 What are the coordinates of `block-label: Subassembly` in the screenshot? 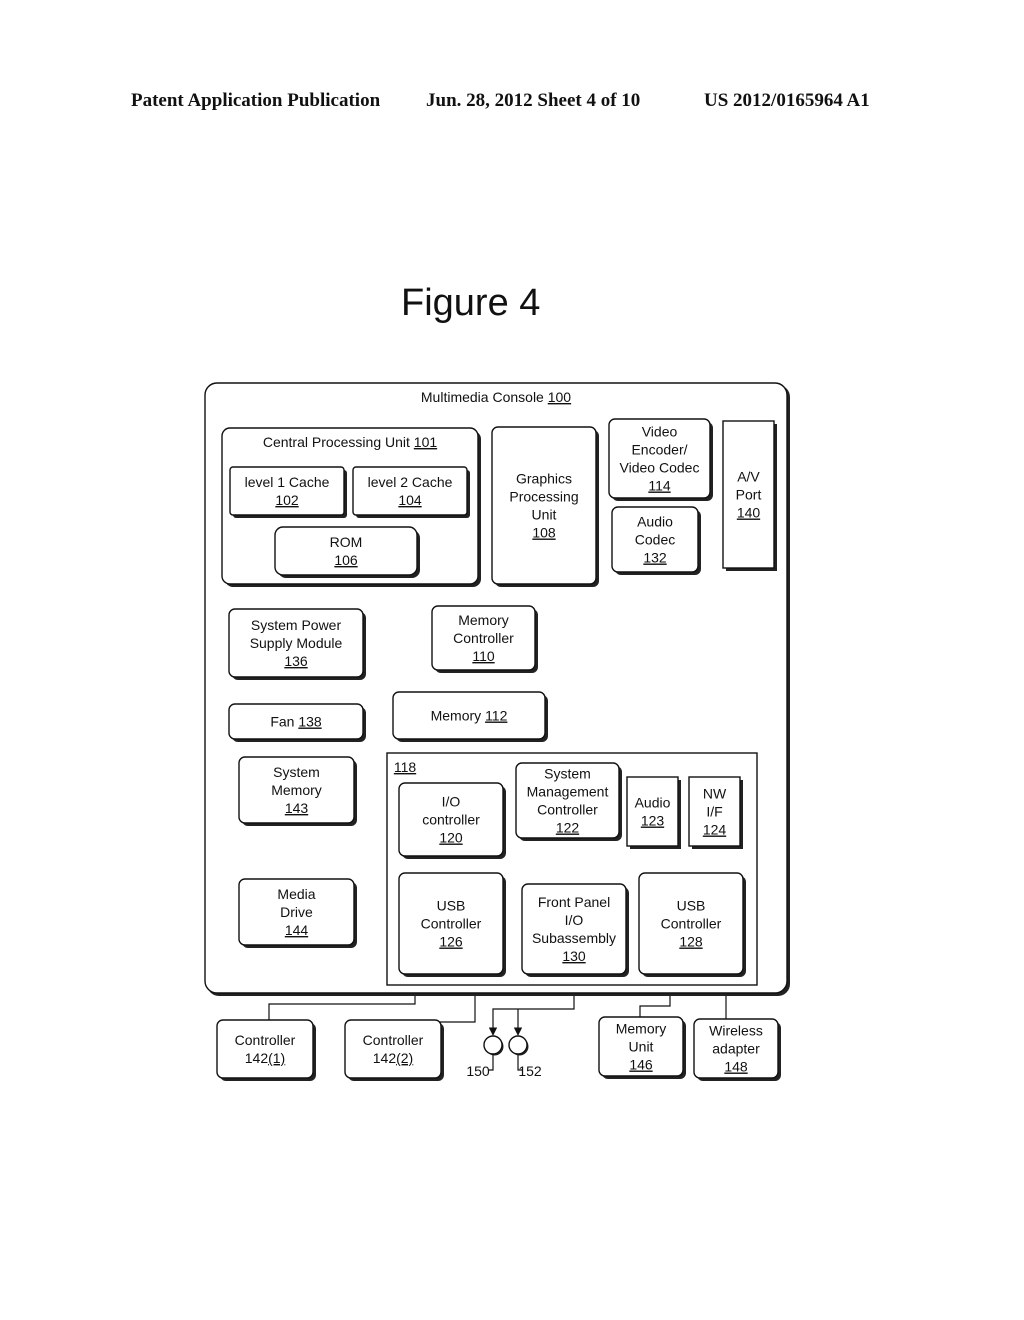 It's located at (574, 938).